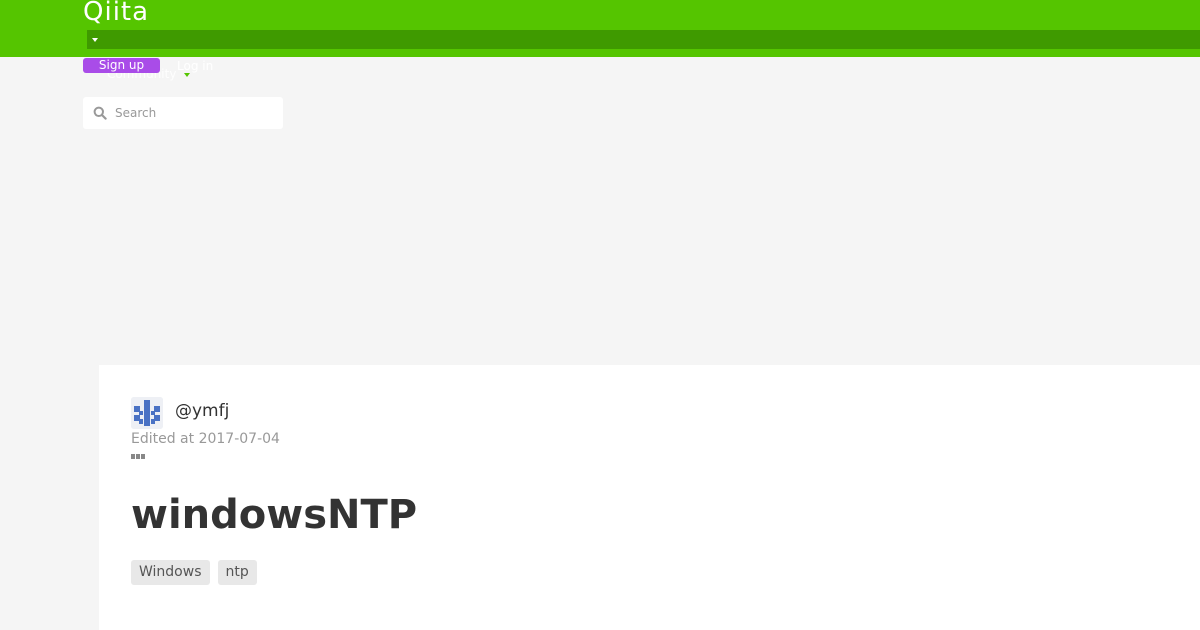  Describe the element at coordinates (274, 515) in the screenshot. I see `article-title: windowsNTP` at that location.